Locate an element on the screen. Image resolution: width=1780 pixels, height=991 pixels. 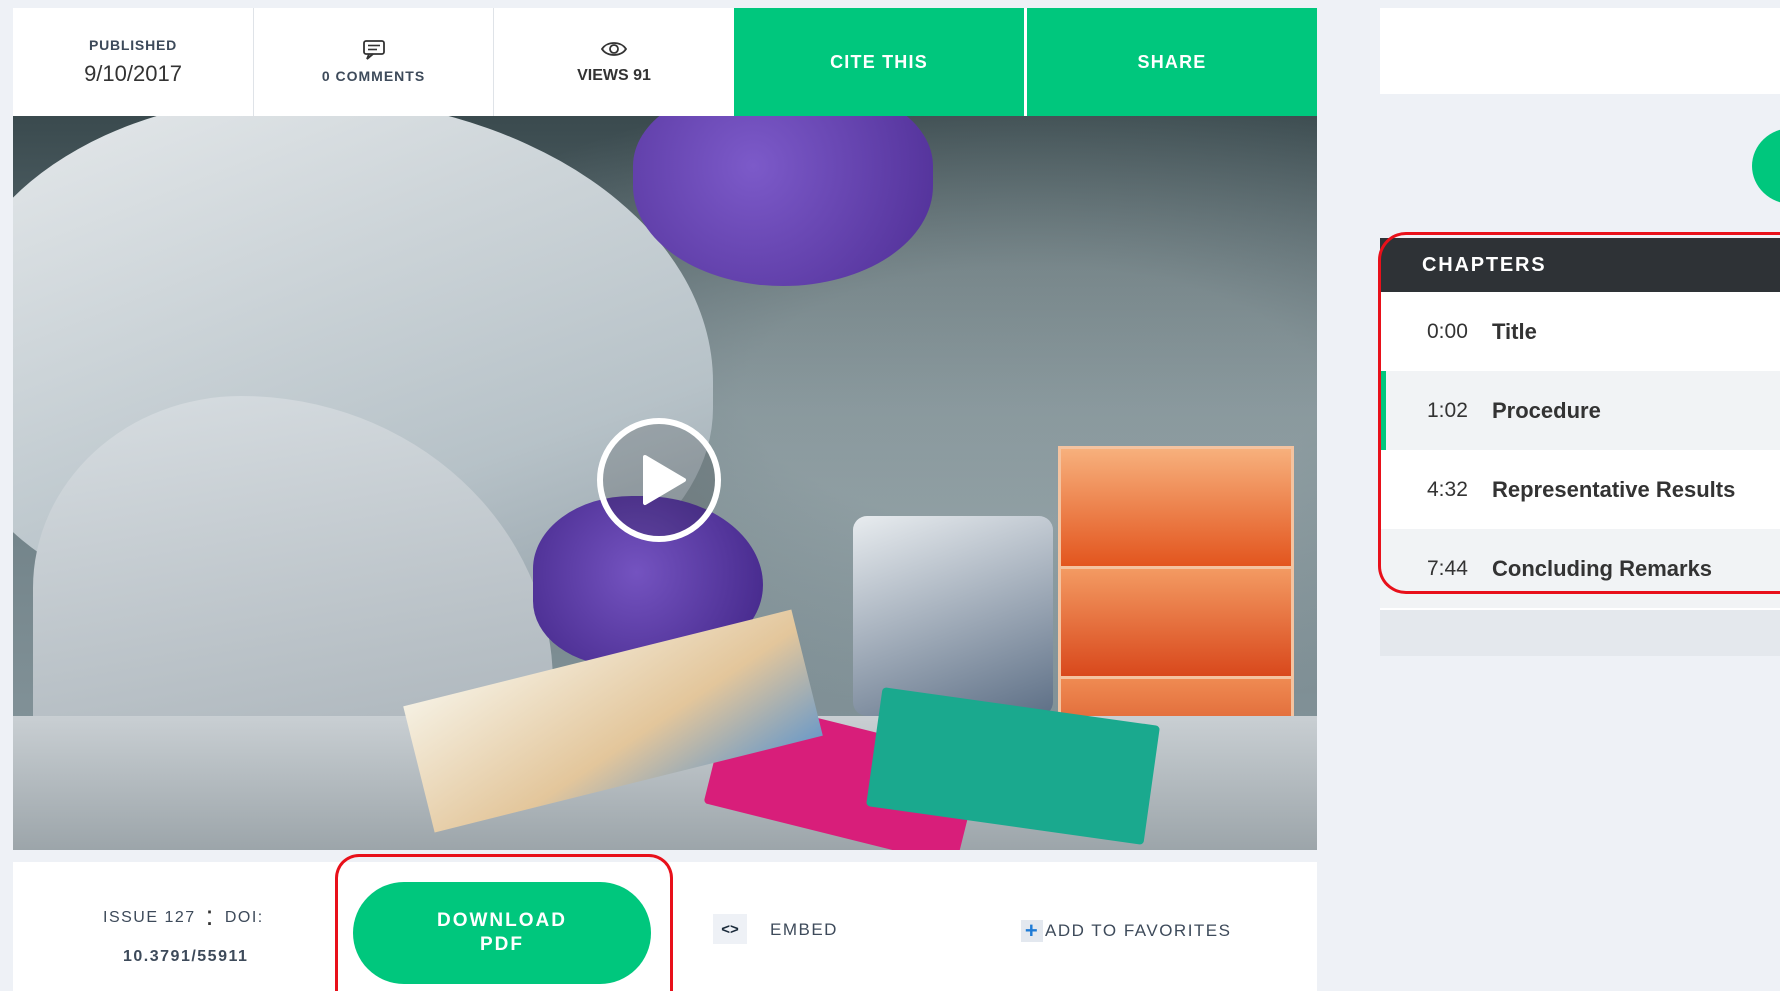
chapter-time: 0:00 is located at coordinates (1447, 331).